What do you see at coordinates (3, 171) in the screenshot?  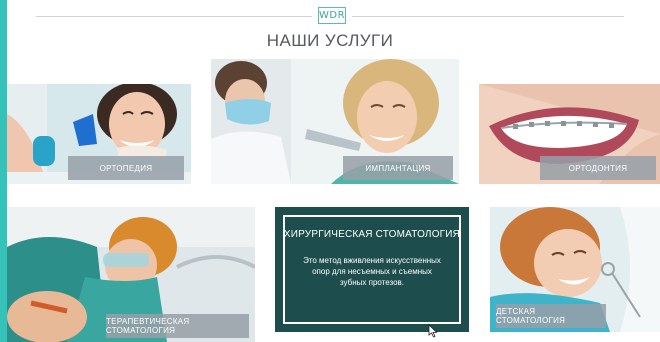 I see `left-accent-bar` at bounding box center [3, 171].